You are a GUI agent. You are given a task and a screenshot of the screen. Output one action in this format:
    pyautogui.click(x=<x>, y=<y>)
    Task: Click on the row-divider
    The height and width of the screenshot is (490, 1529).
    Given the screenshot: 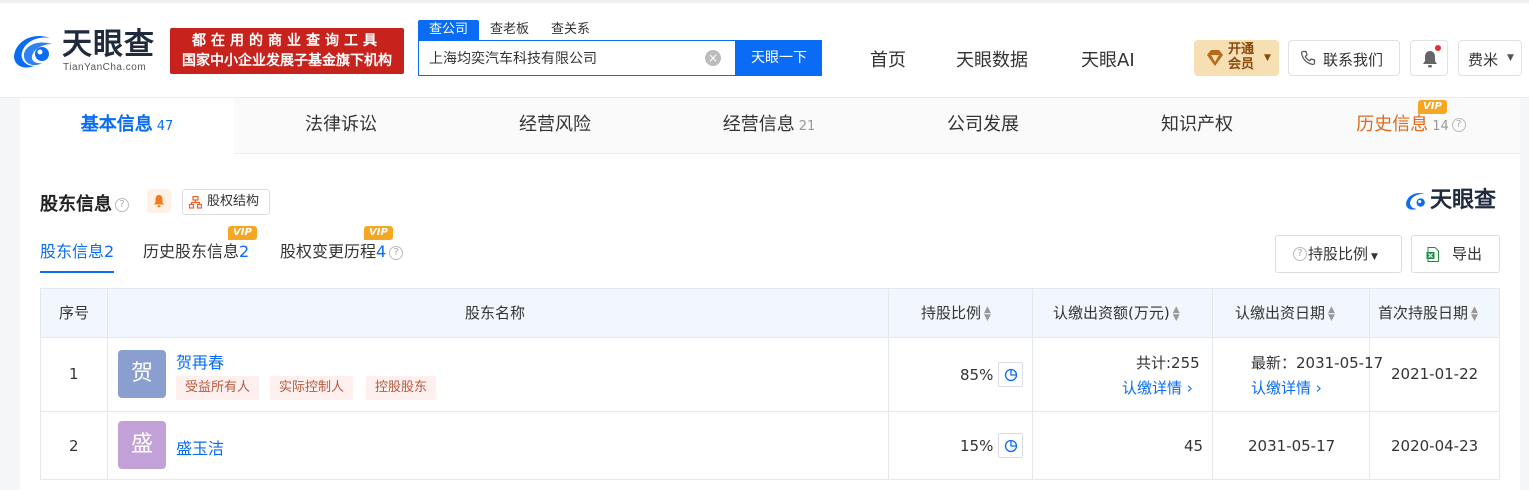 What is the action you would take?
    pyautogui.click(x=770, y=411)
    